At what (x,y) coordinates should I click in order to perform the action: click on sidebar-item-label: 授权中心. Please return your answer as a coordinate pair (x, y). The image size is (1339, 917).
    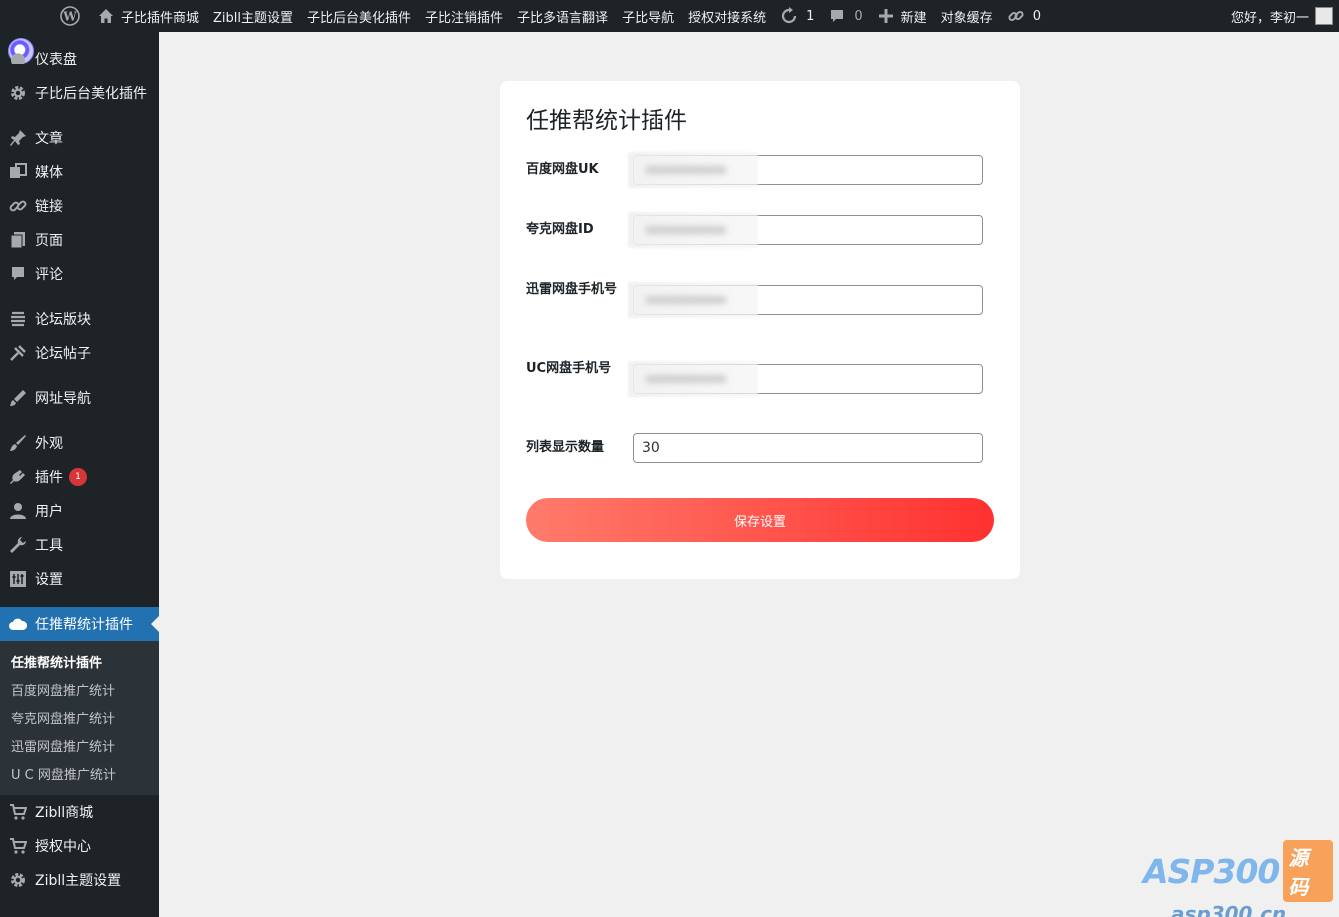
    Looking at the image, I should click on (63, 847).